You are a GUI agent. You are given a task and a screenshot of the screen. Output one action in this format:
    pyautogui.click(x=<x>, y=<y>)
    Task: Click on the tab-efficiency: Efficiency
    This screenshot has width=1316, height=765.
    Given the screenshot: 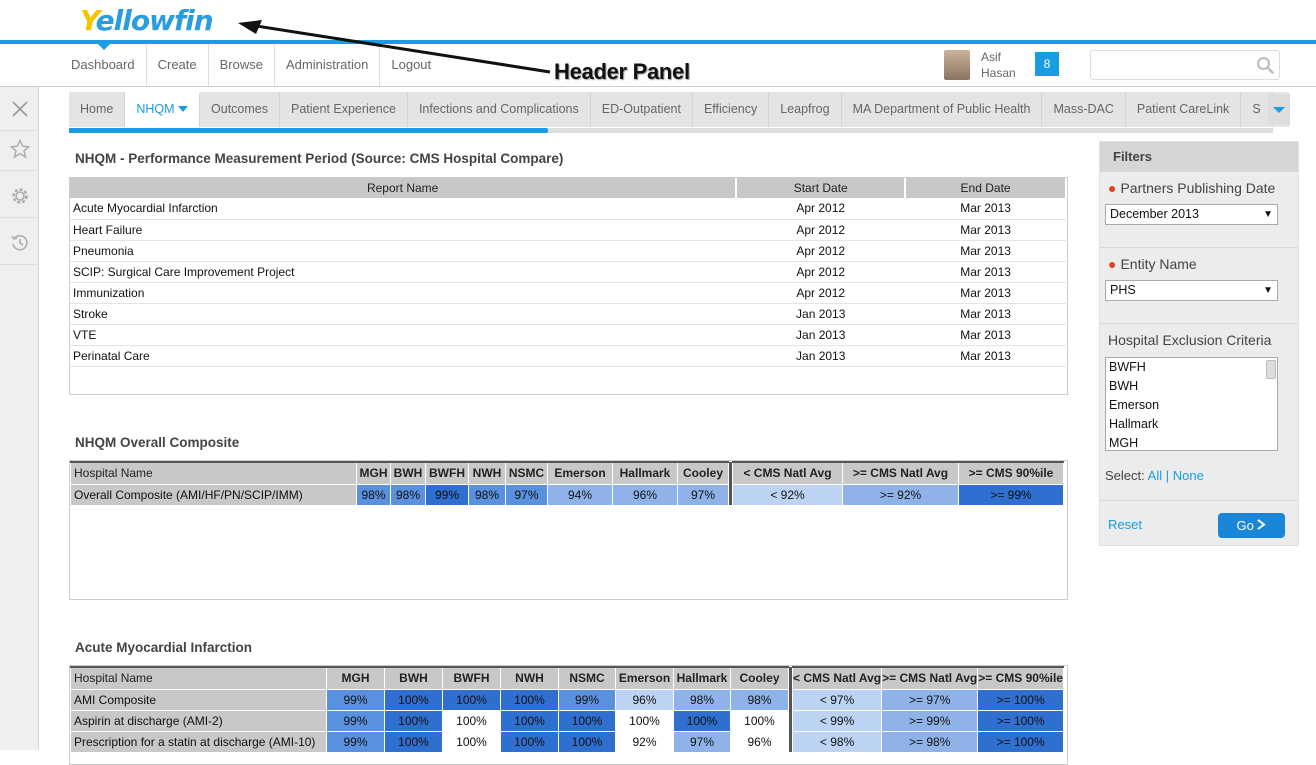 What is the action you would take?
    pyautogui.click(x=731, y=109)
    